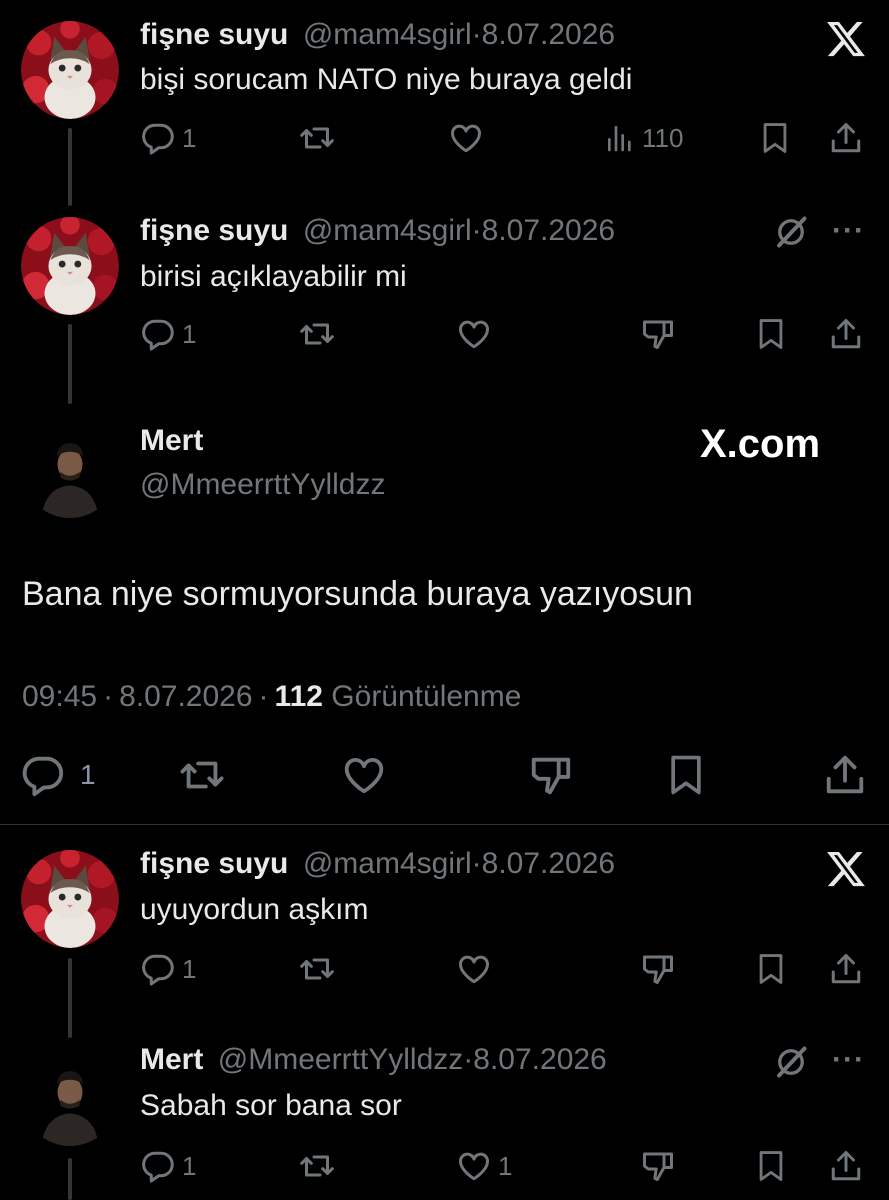  What do you see at coordinates (298, 696) in the screenshot?
I see `views-count: 112` at bounding box center [298, 696].